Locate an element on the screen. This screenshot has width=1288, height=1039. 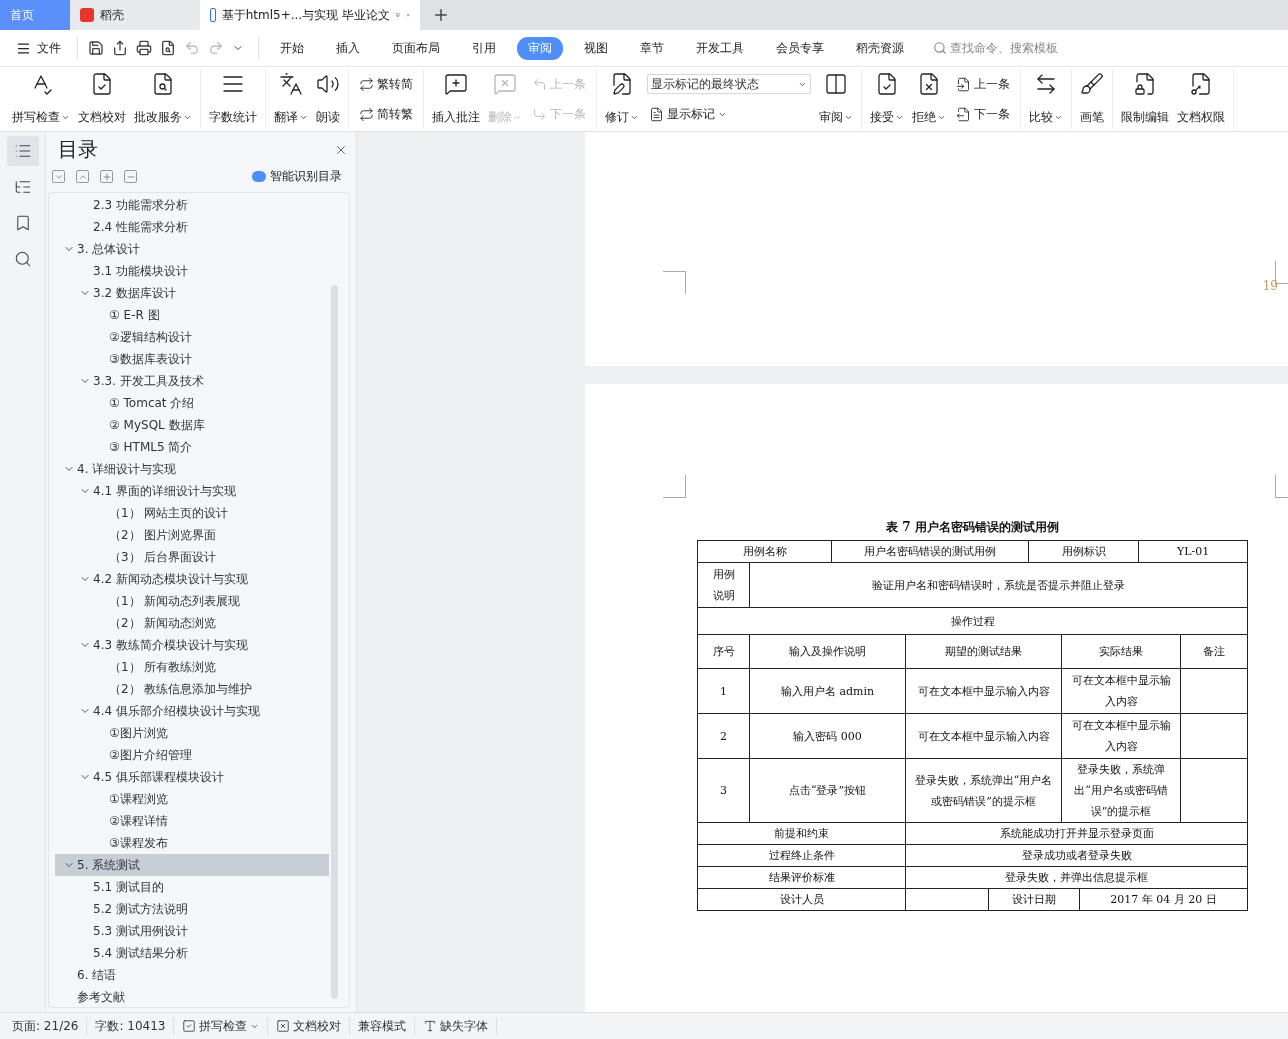
document-tab: 稻壳 is located at coordinates (135, 15).